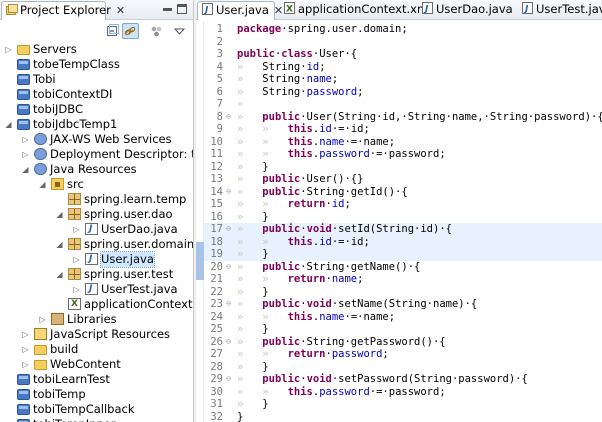 The image size is (602, 422). What do you see at coordinates (403, 292) in the screenshot?
I see `code-line: 22 » }` at bounding box center [403, 292].